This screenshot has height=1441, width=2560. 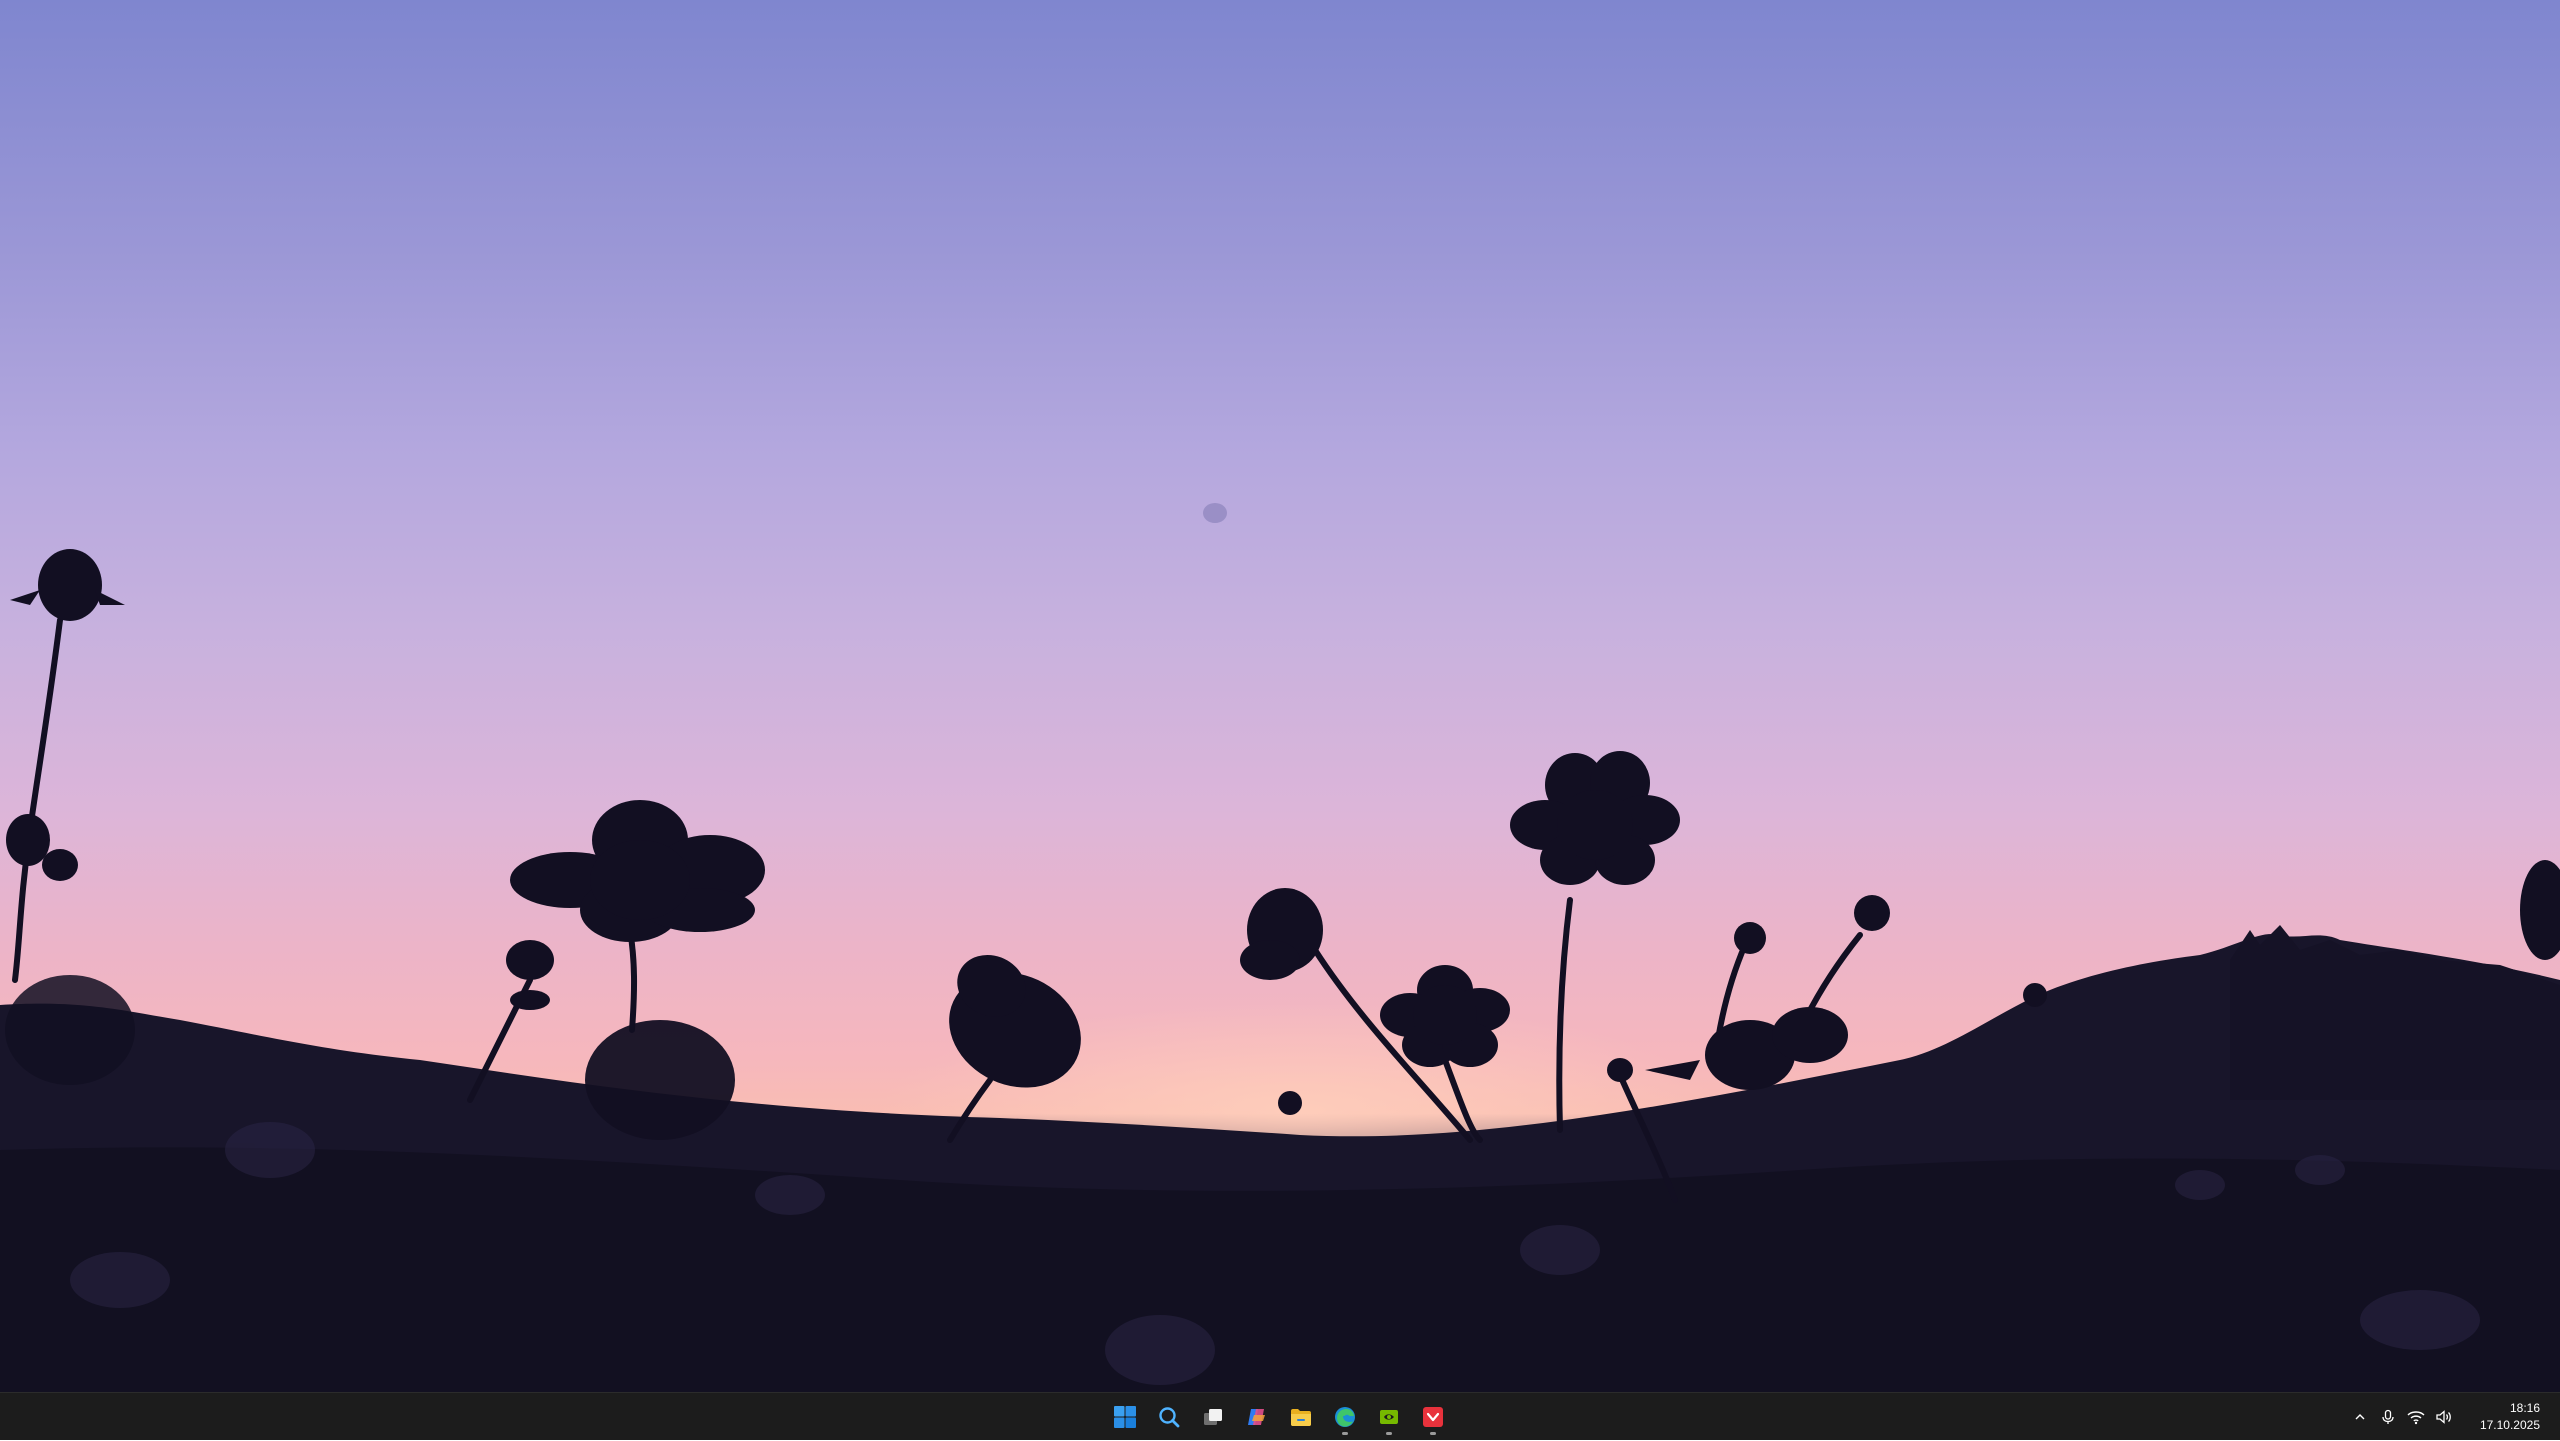 I want to click on start-button, so click(x=1125, y=1417).